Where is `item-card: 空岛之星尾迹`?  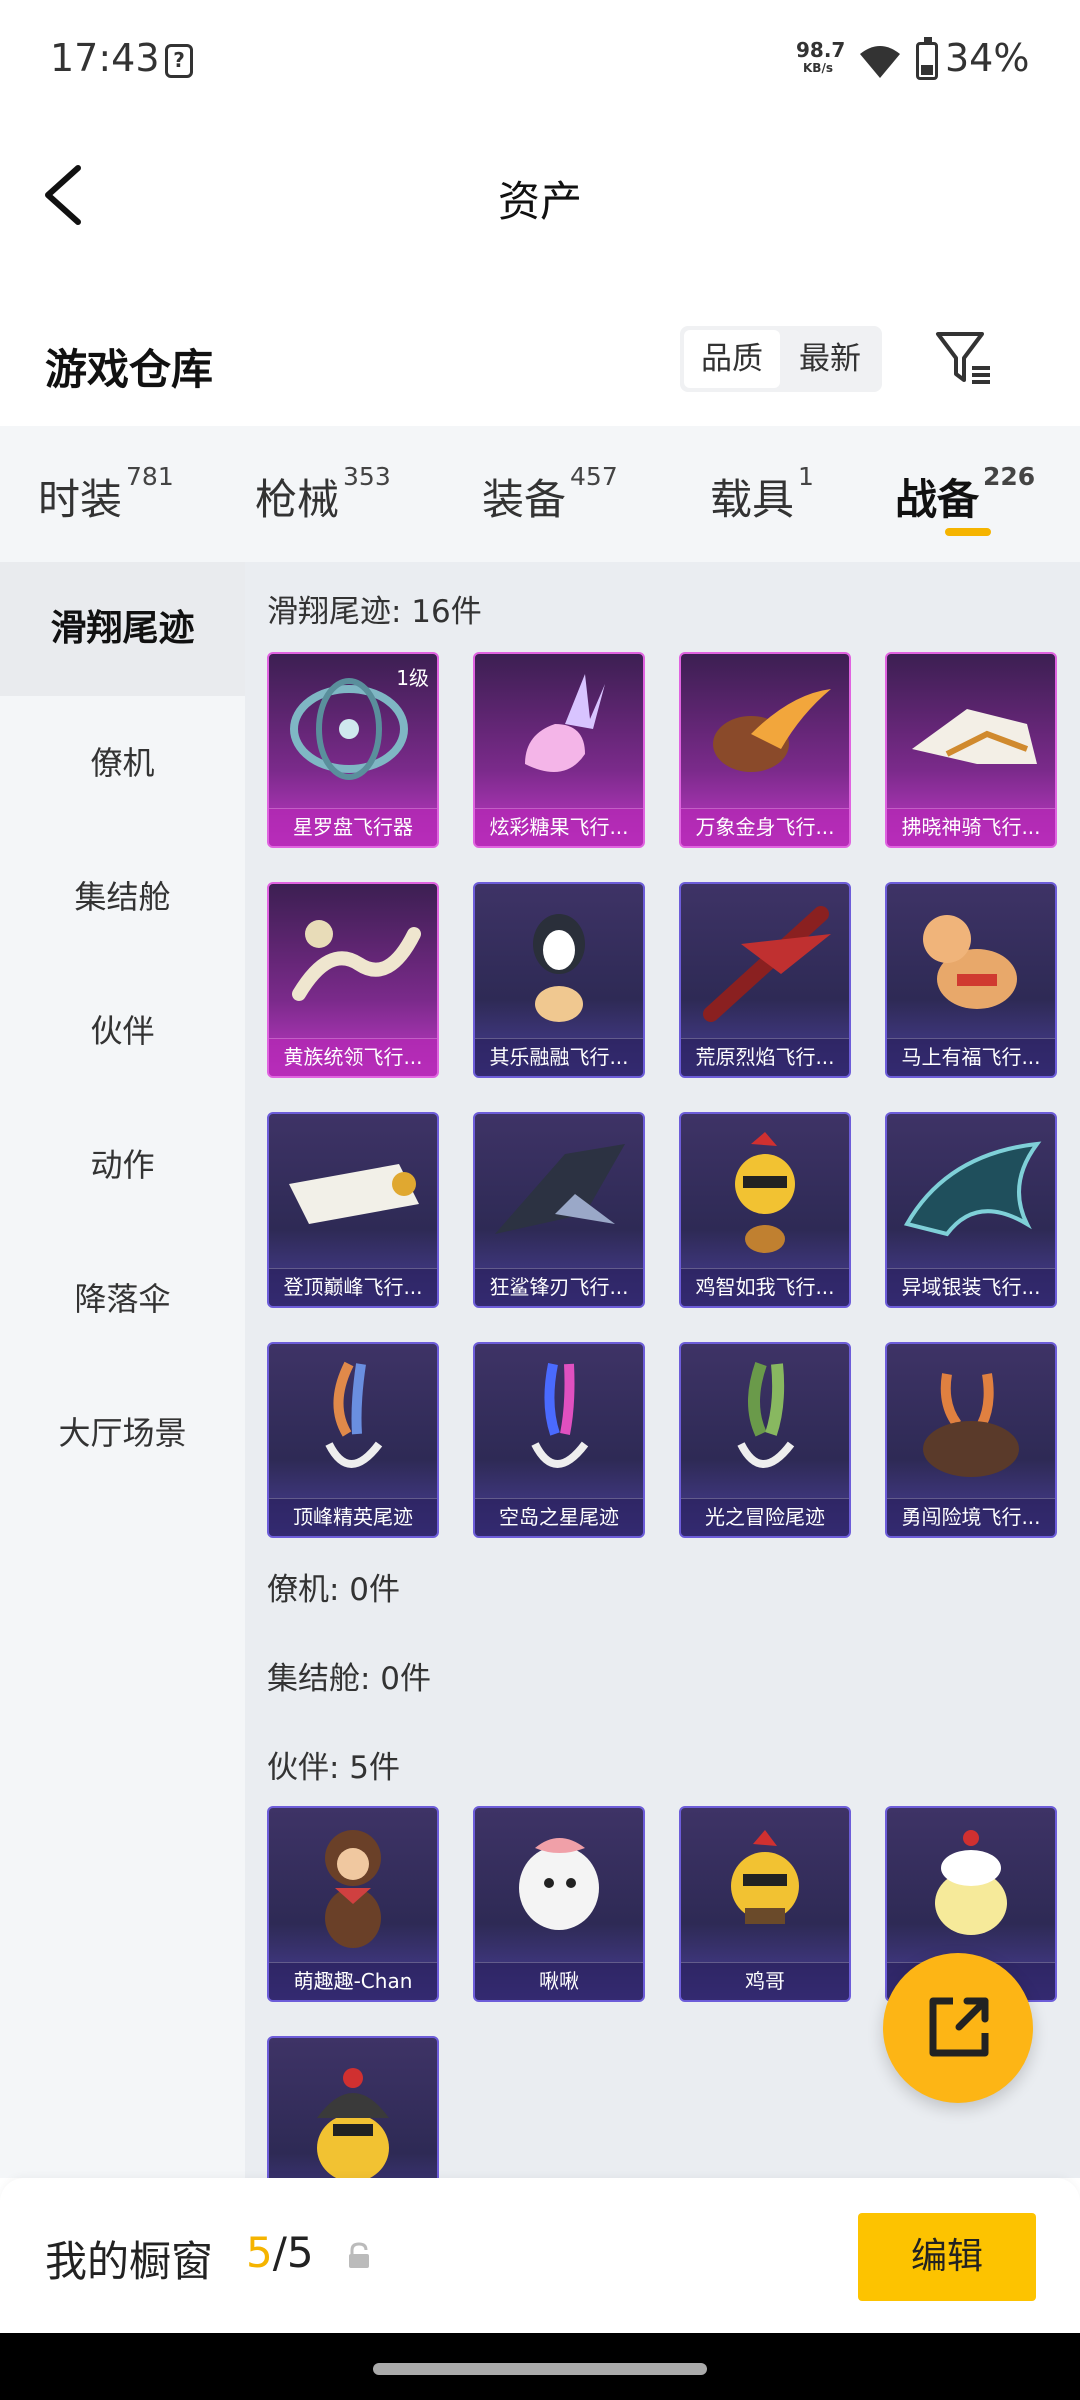
item-card: 空岛之星尾迹 is located at coordinates (559, 1440).